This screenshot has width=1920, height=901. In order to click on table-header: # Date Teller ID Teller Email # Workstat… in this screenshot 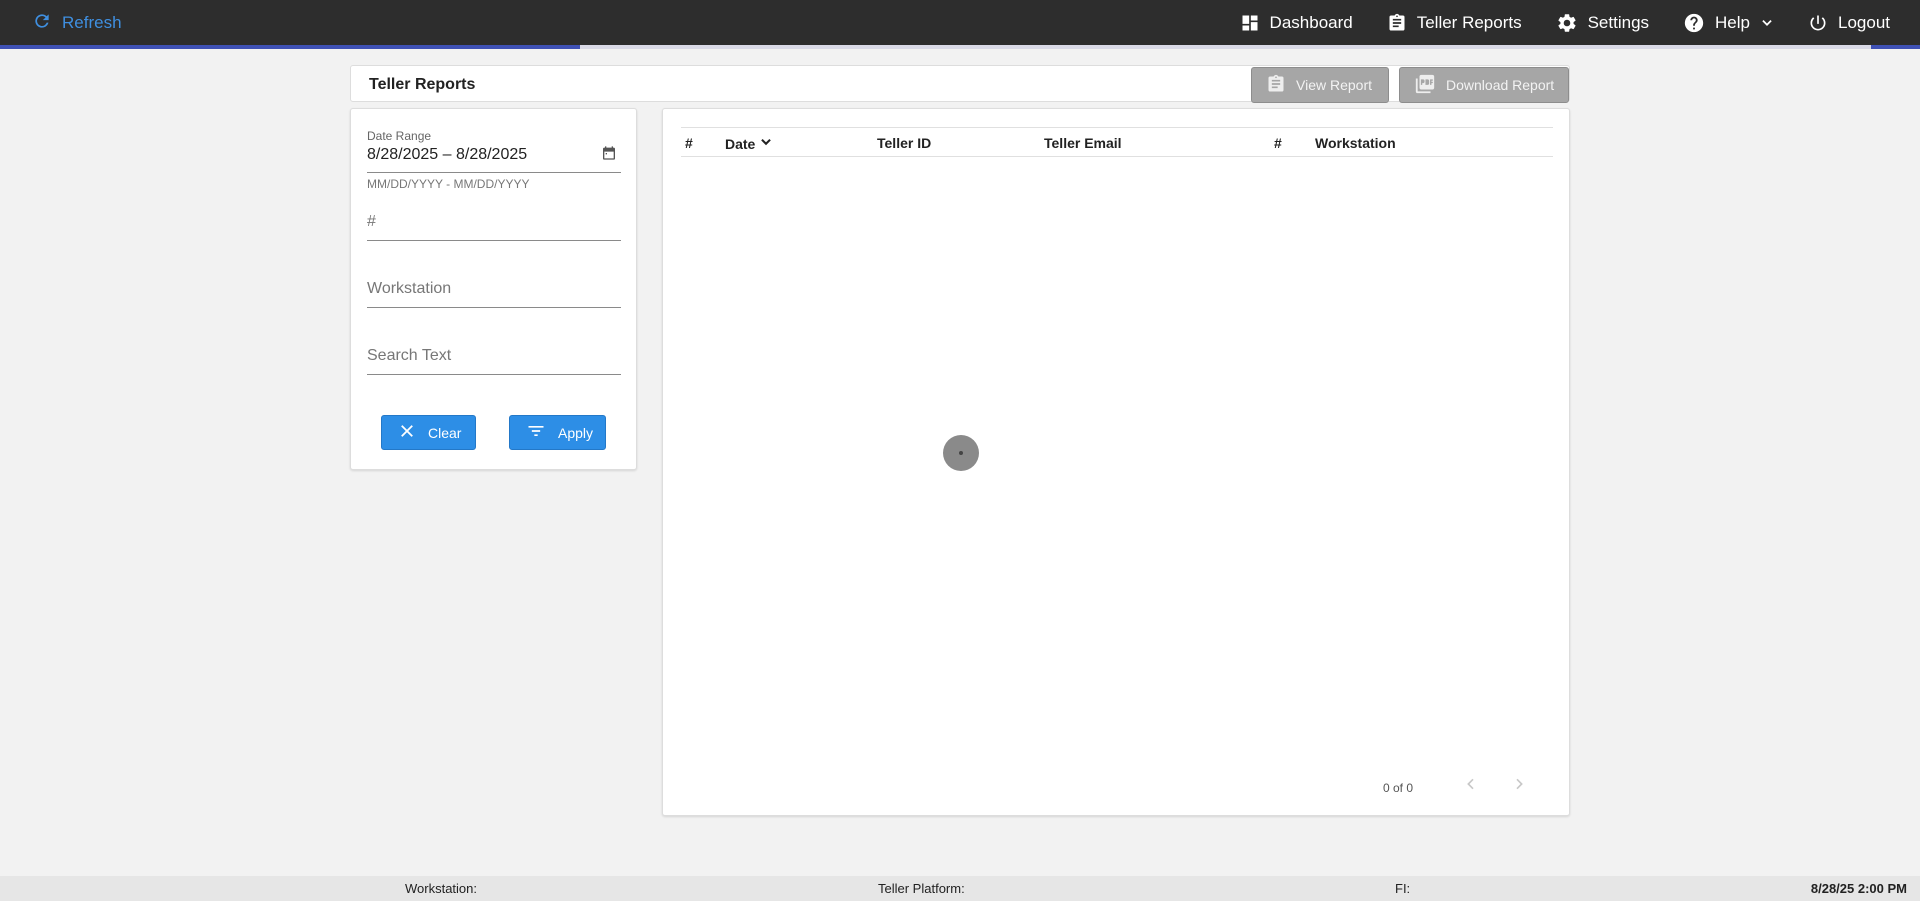, I will do `click(1117, 142)`.